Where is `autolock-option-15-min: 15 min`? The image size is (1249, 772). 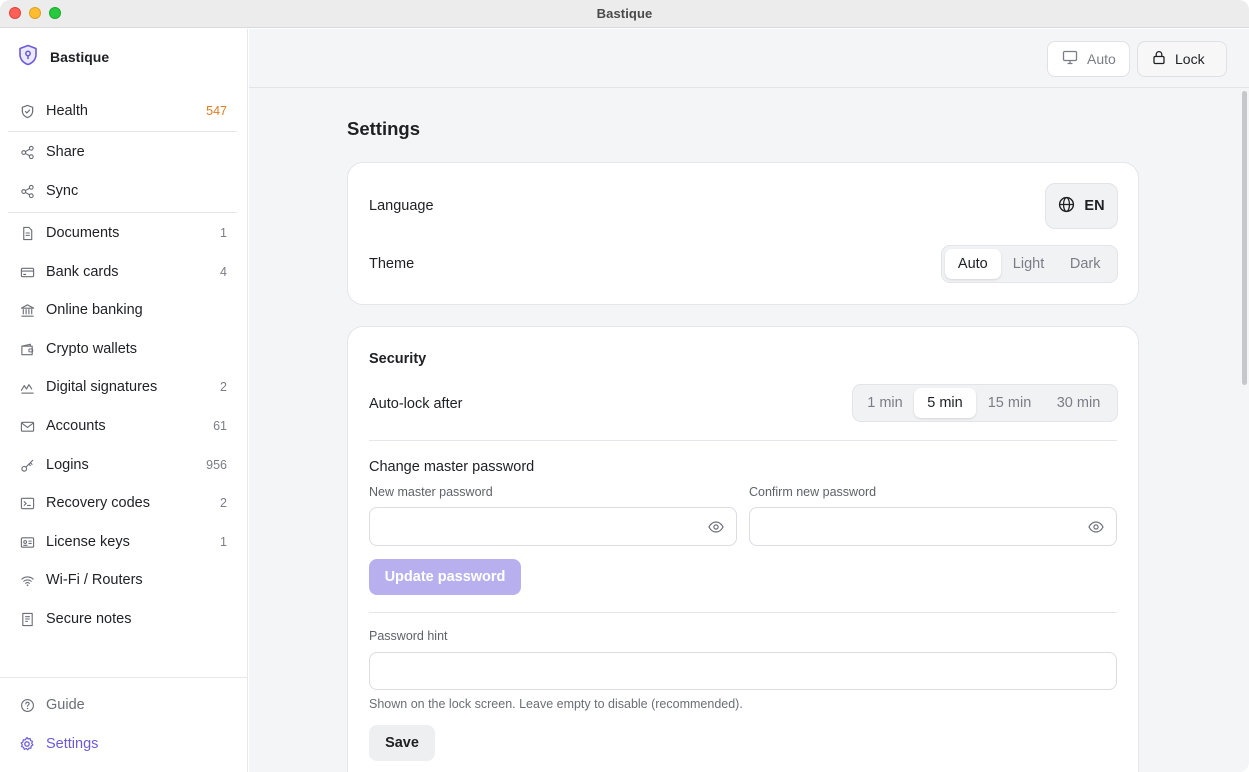 autolock-option-15-min: 15 min is located at coordinates (1009, 403).